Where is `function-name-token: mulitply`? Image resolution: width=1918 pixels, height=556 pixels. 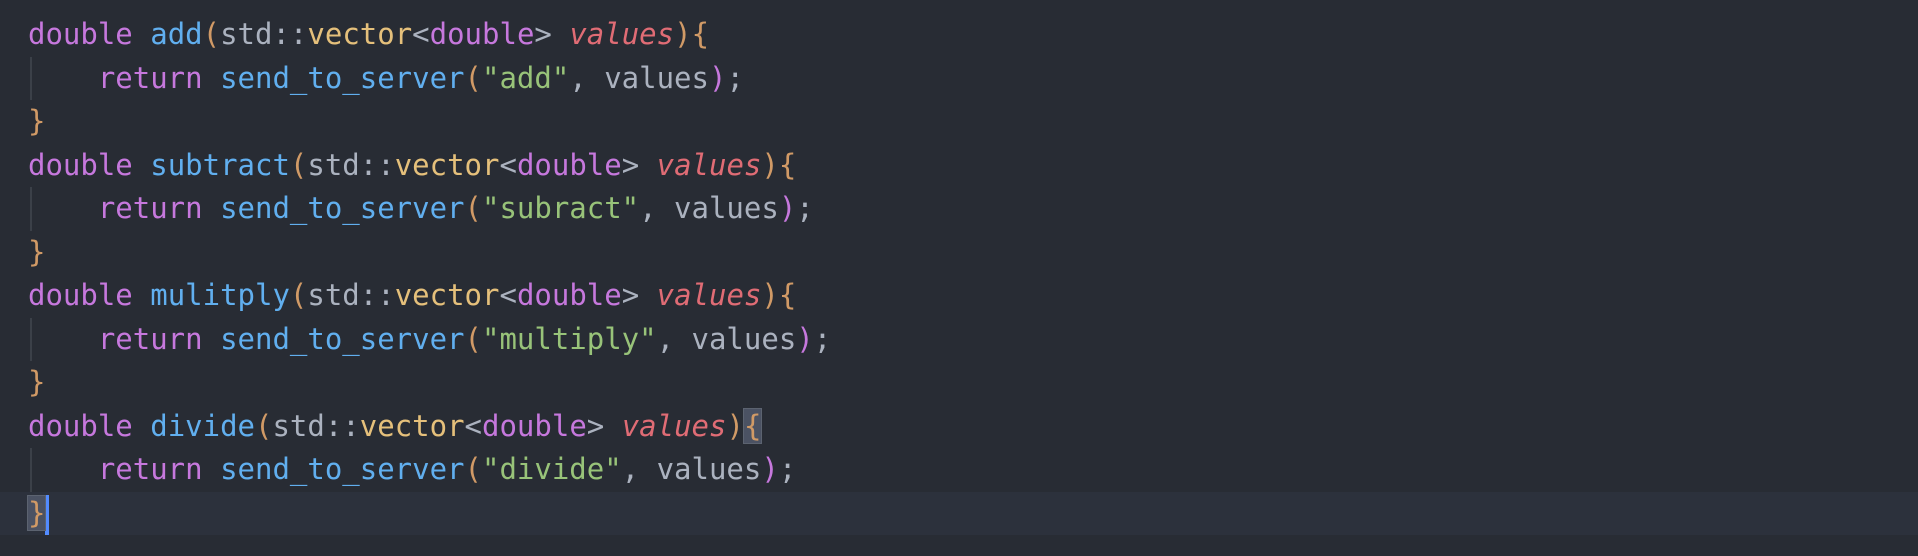
function-name-token: mulitply is located at coordinates (220, 295).